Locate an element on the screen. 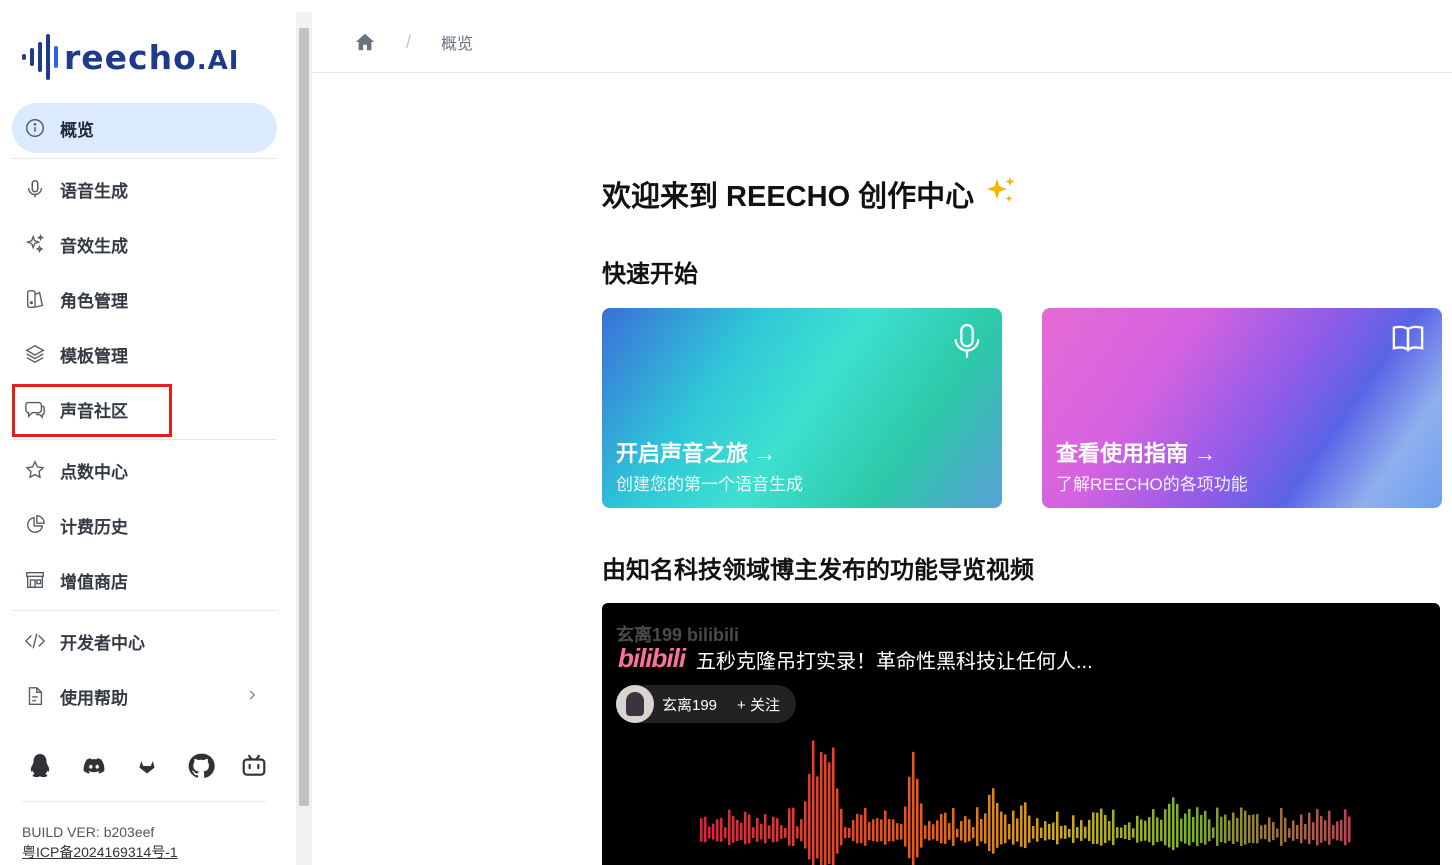  build-info: BUILD VER: b203eef 粤ICP备2024169314号-1 is located at coordinates (100, 842).